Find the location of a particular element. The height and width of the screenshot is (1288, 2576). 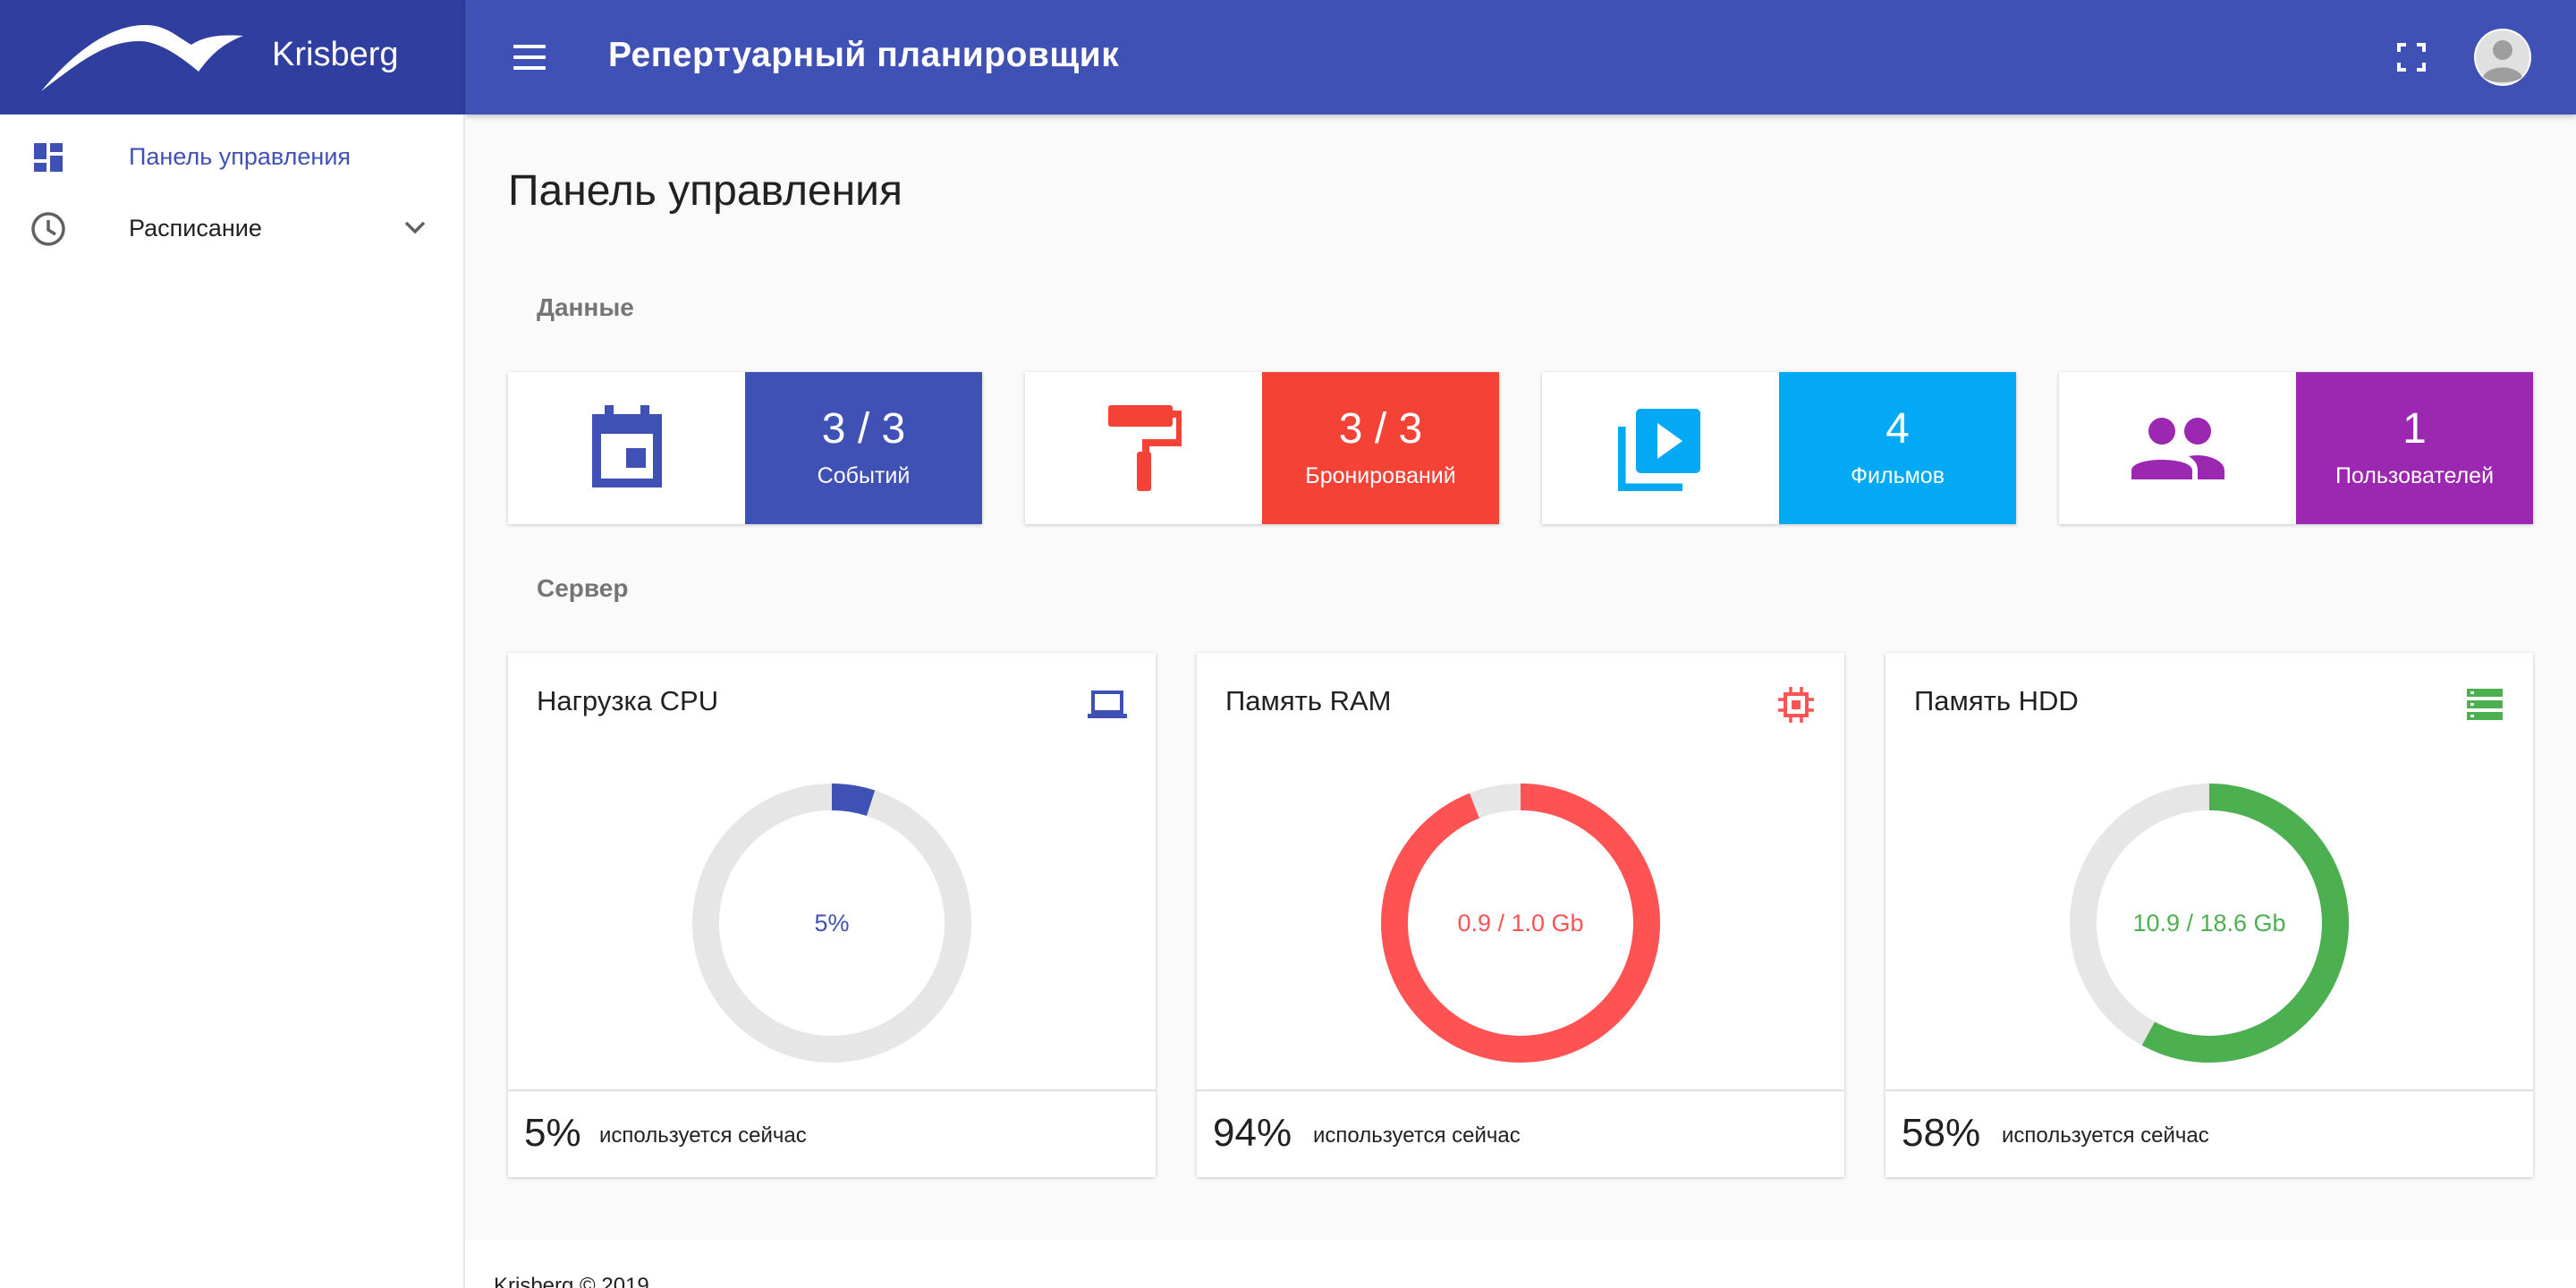

brand-block: Krisberg is located at coordinates (232, 57).